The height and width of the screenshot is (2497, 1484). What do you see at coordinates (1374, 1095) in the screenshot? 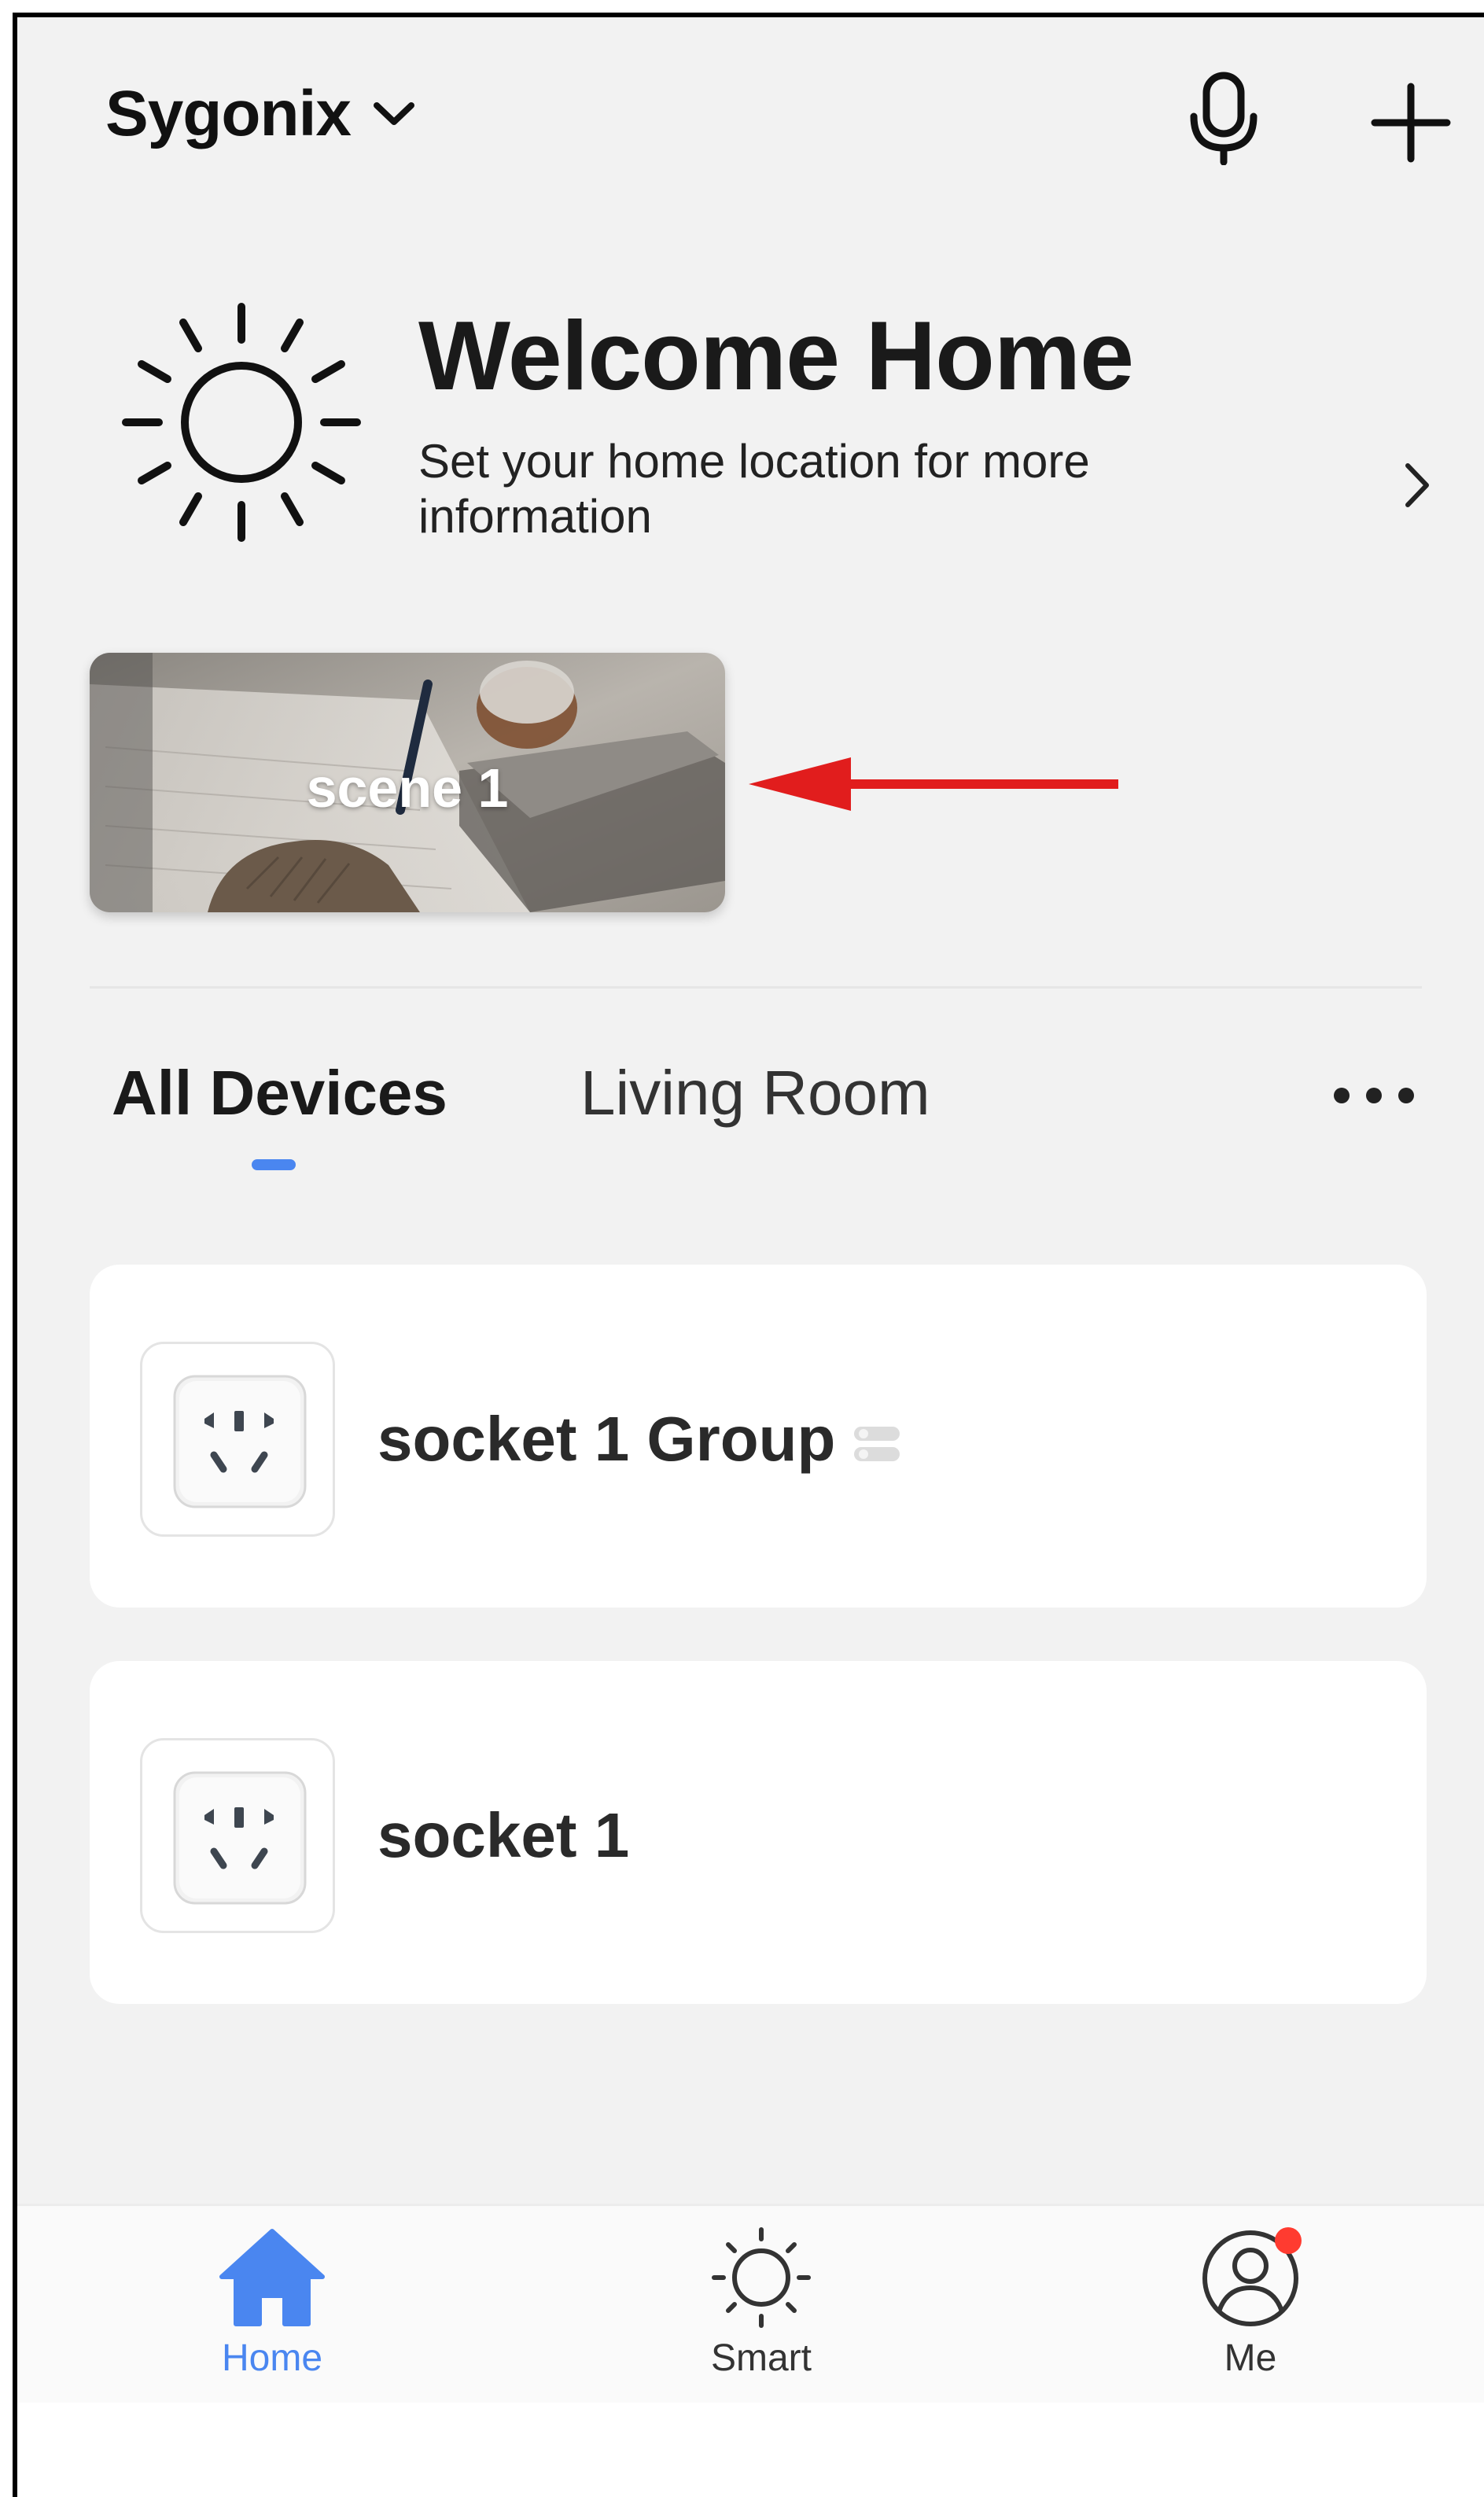
I see `more-options-icon` at bounding box center [1374, 1095].